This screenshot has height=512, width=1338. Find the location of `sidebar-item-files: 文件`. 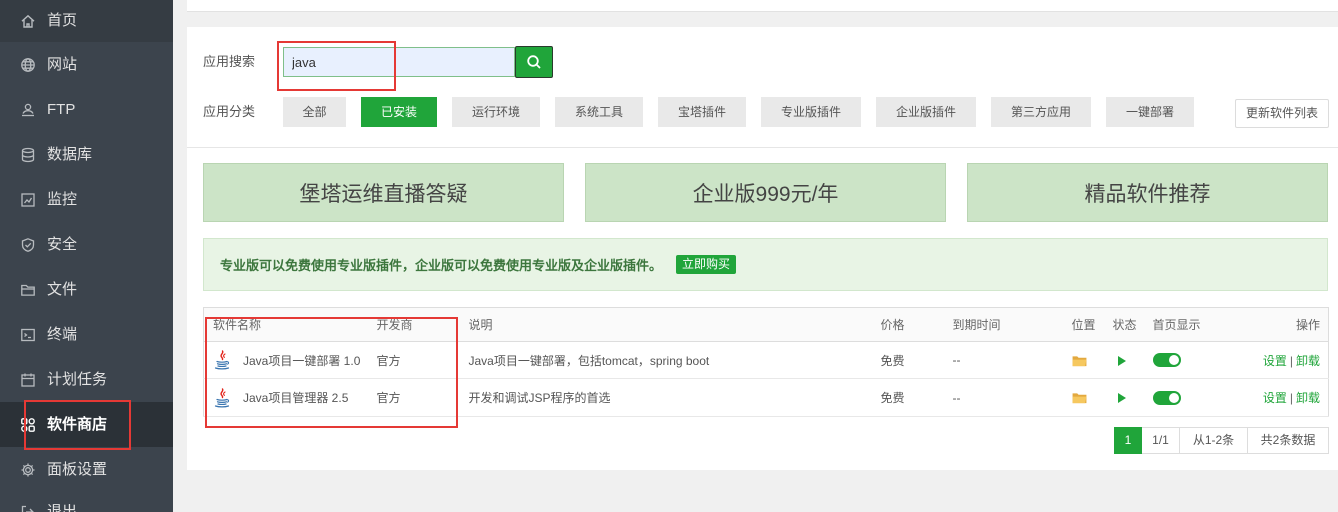

sidebar-item-files: 文件 is located at coordinates (86, 289).